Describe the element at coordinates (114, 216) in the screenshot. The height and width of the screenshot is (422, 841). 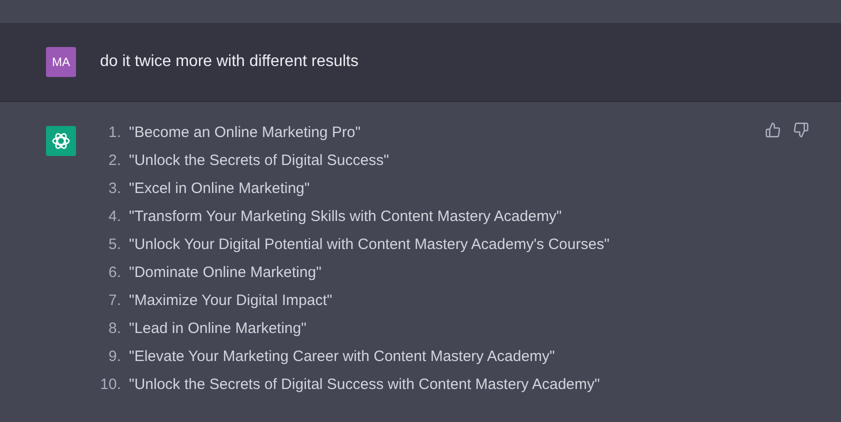
I see `list-number: 4.` at that location.